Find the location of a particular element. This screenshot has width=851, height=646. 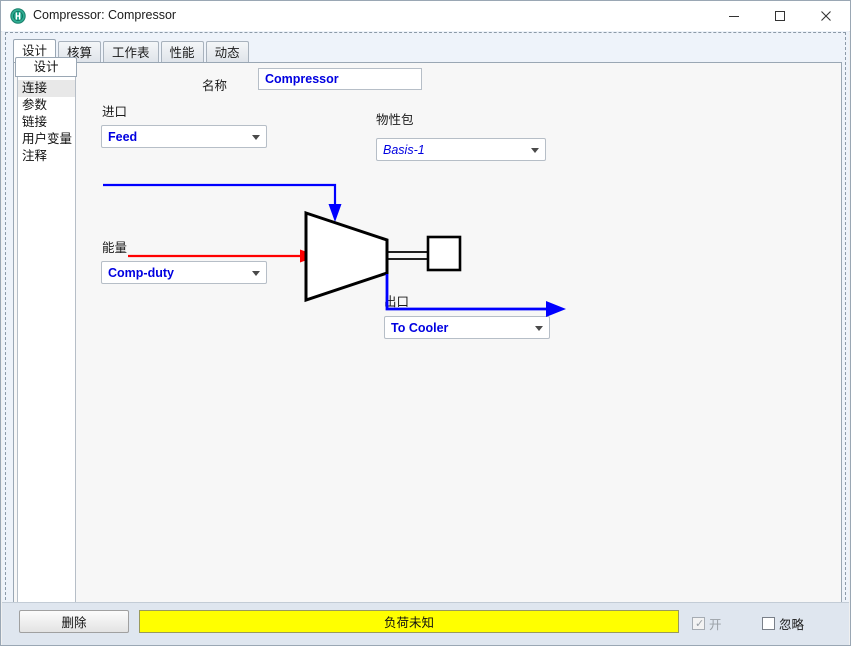

property-package-label: 物性包 is located at coordinates (395, 120).